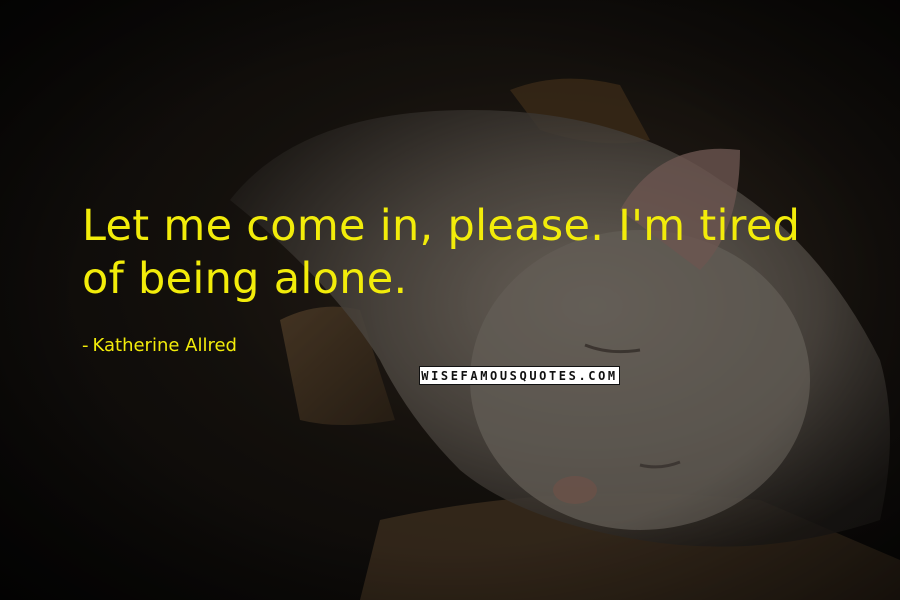  I want to click on quote-author: - Katherine Allred, so click(159, 346).